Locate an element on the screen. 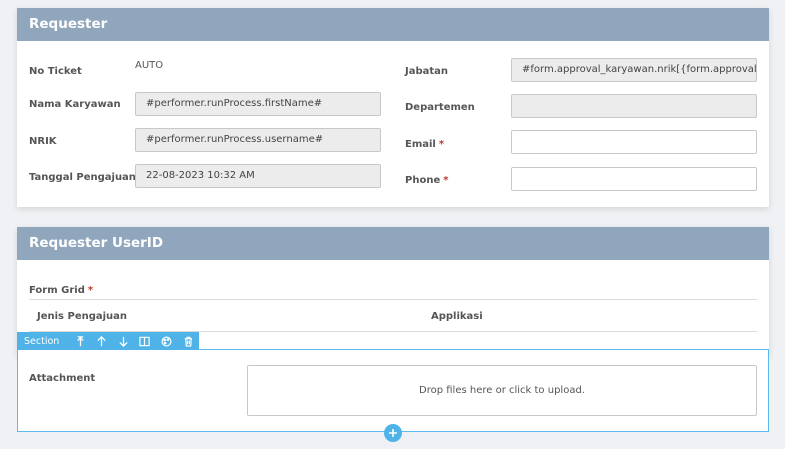 This screenshot has height=449, width=785. arrow-up-icon is located at coordinates (102, 341).